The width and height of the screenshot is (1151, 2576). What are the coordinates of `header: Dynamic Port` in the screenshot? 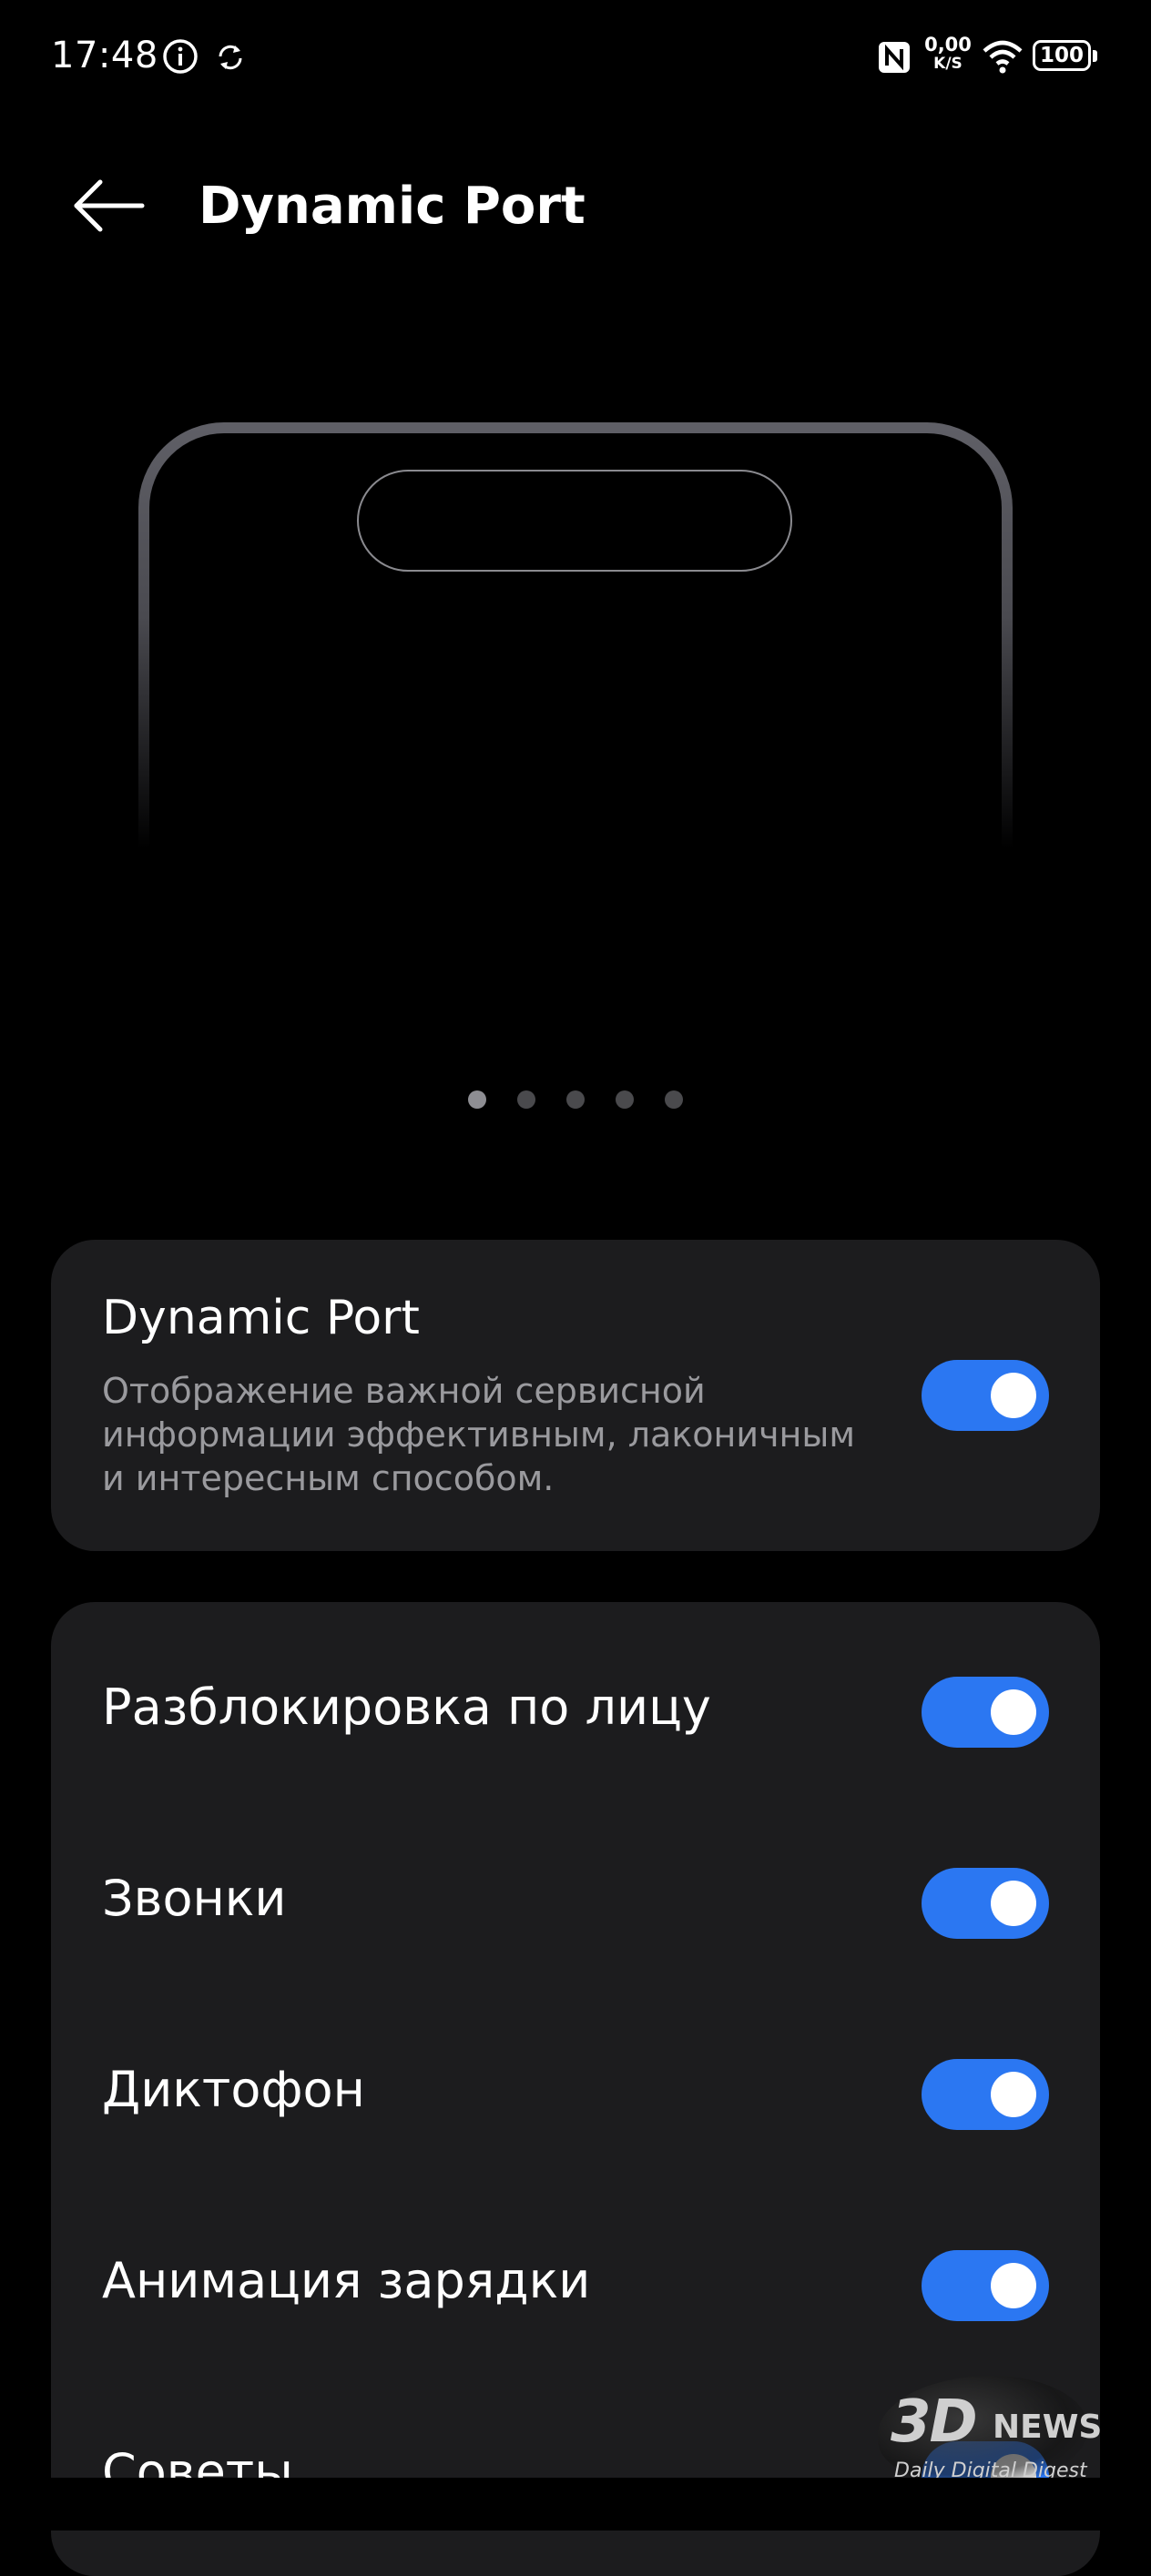 It's located at (576, 205).